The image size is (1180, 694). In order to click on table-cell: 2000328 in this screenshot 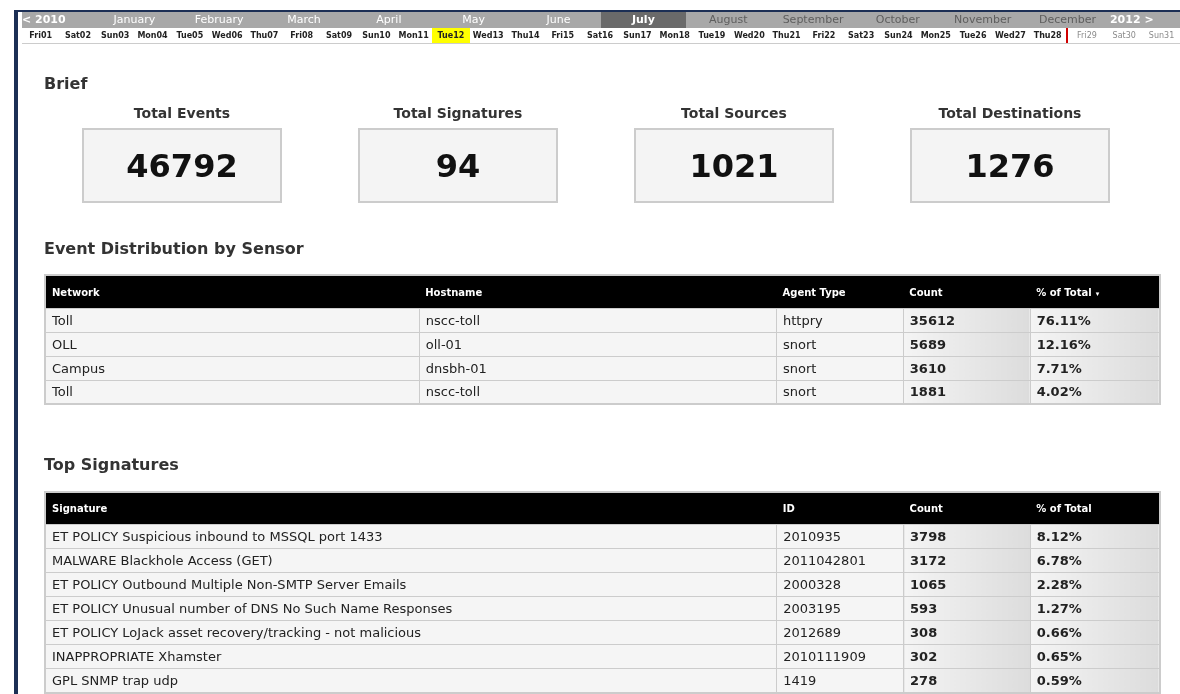, I will do `click(840, 584)`.